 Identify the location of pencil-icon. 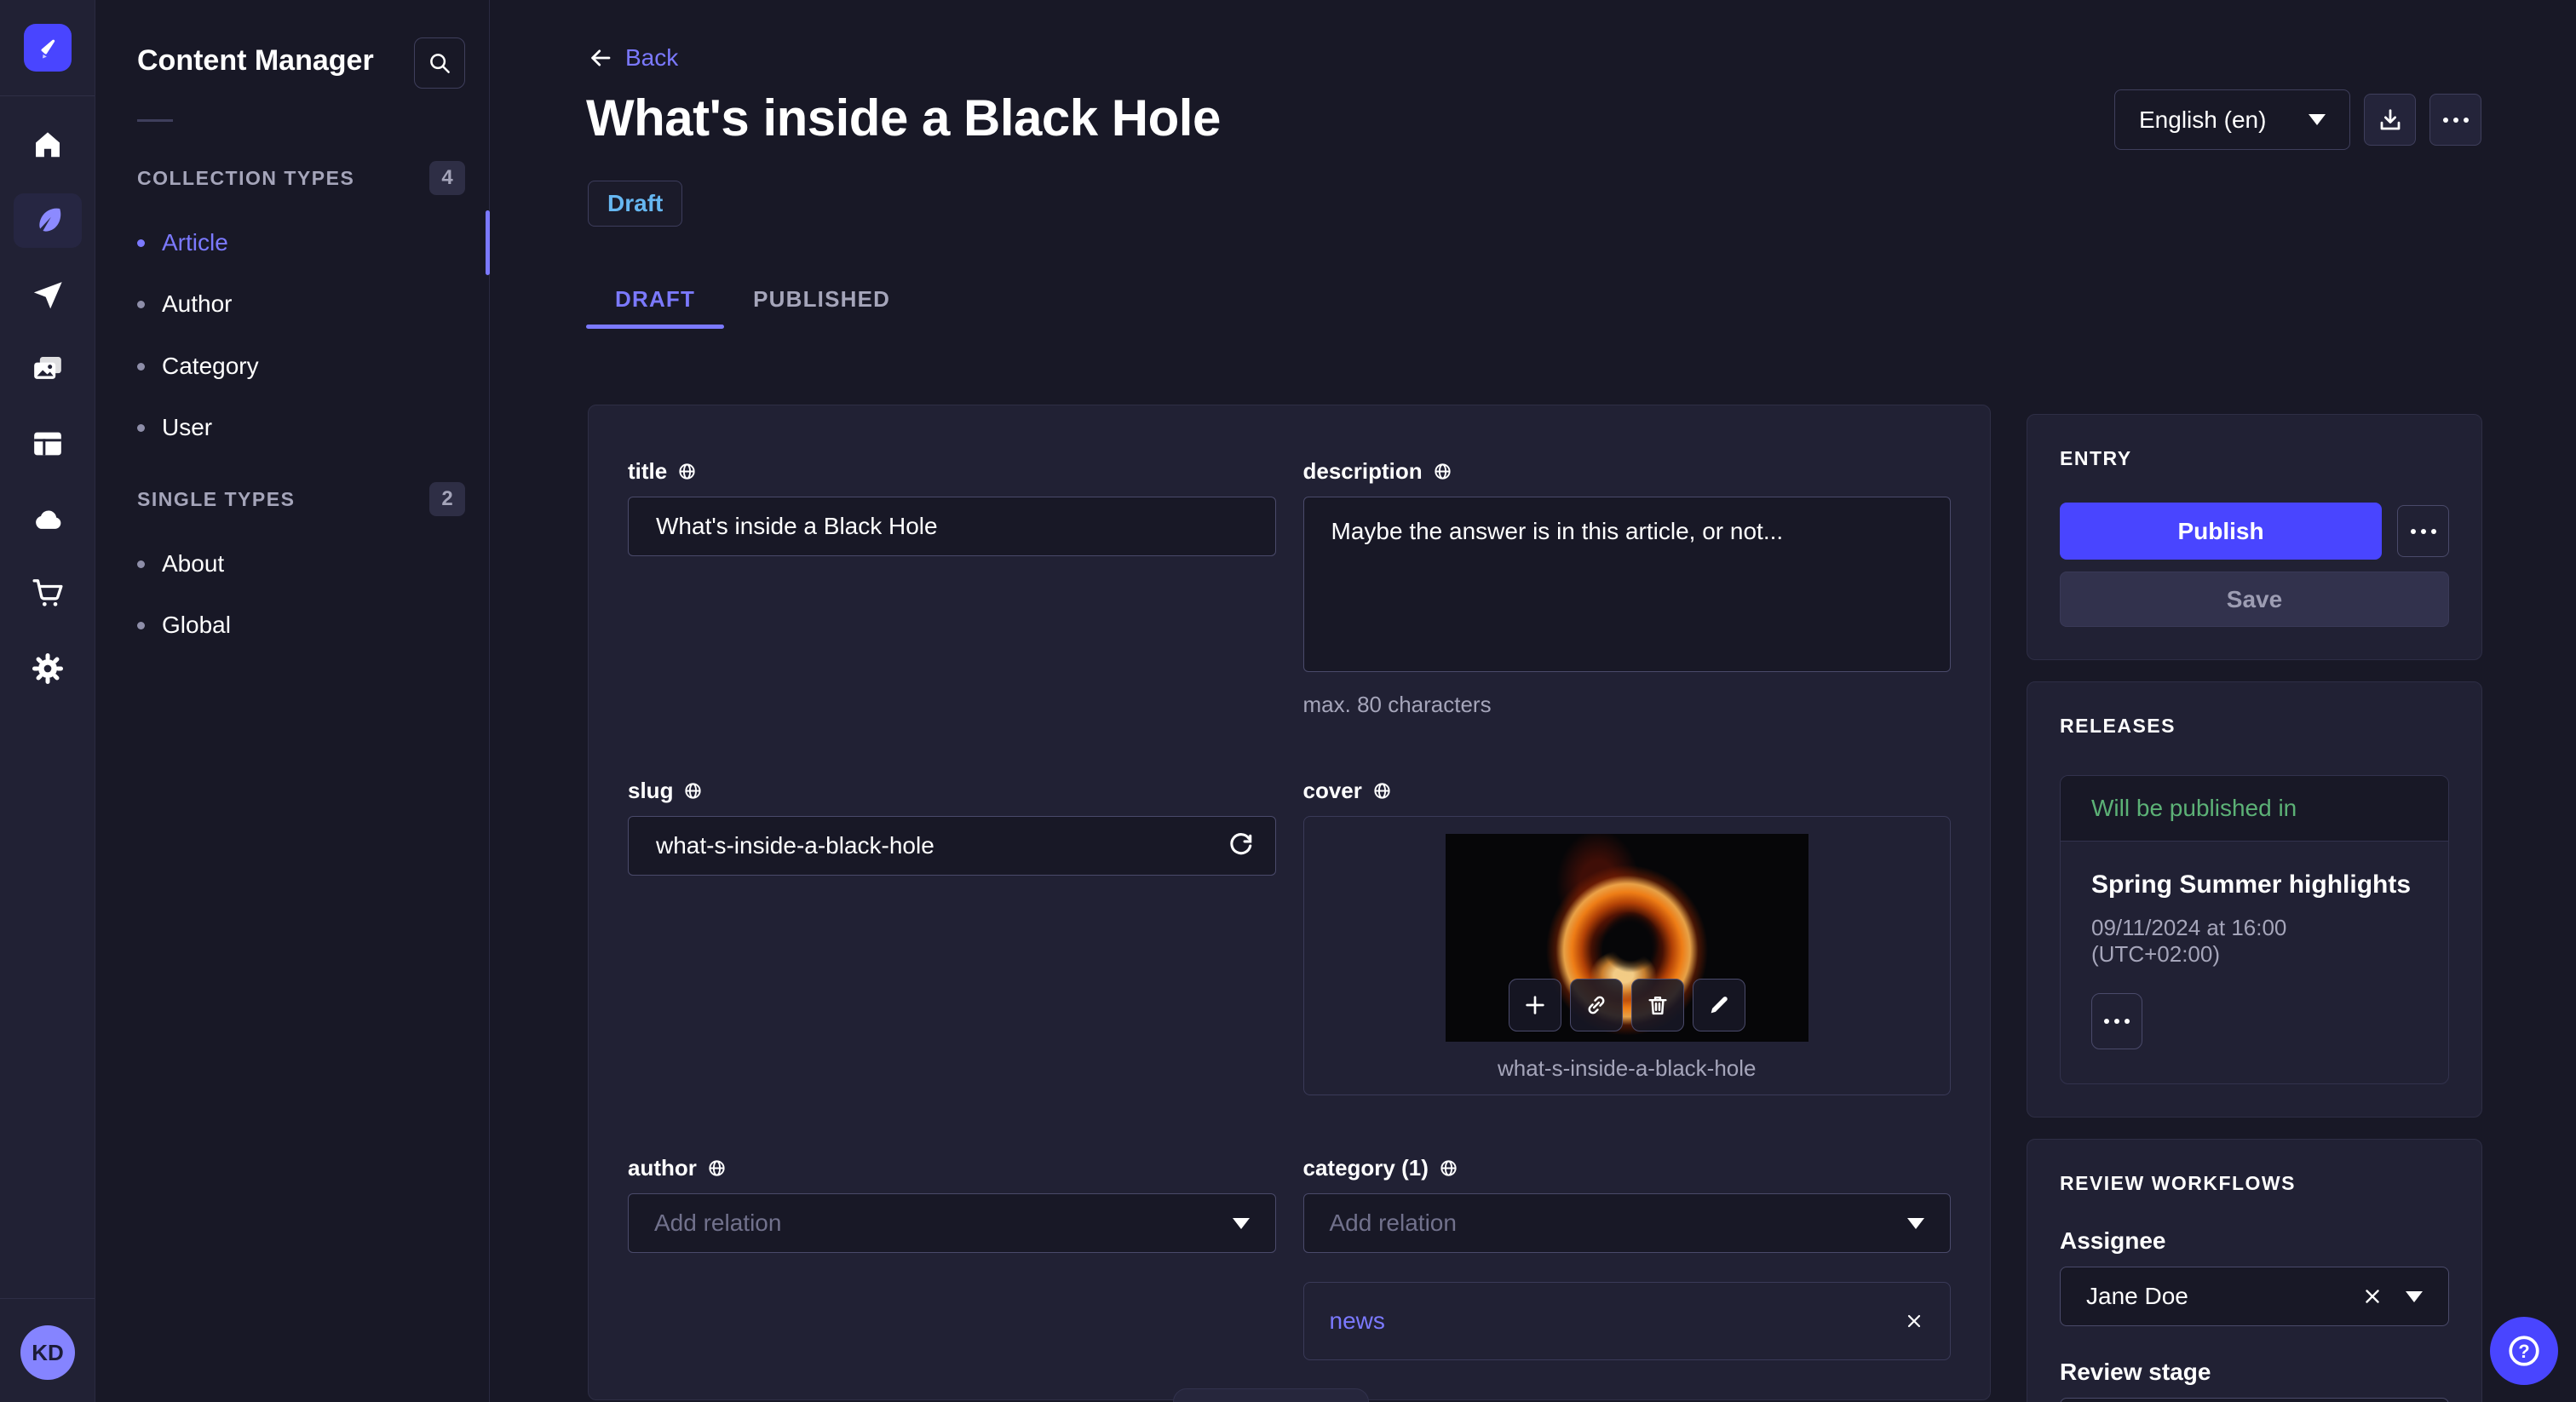
(1720, 1005).